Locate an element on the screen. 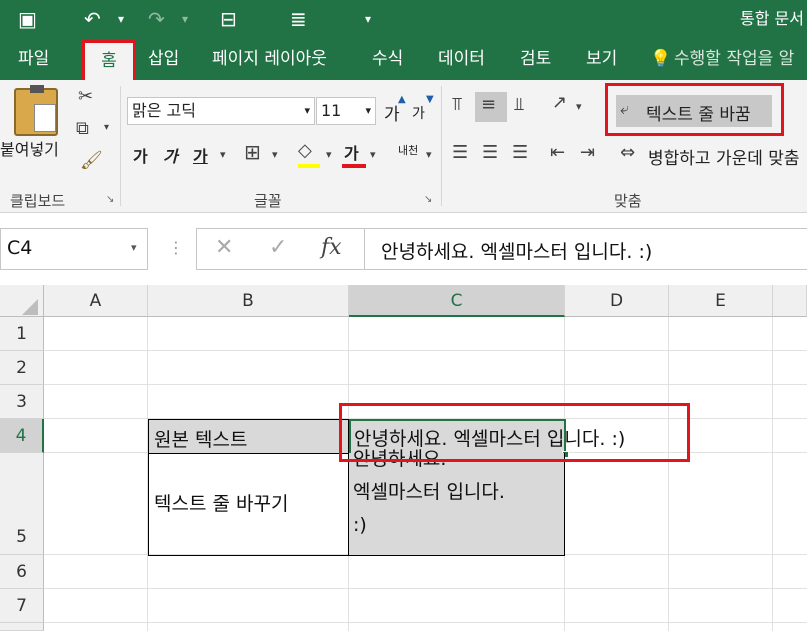  tab-view: 보기 is located at coordinates (601, 59).